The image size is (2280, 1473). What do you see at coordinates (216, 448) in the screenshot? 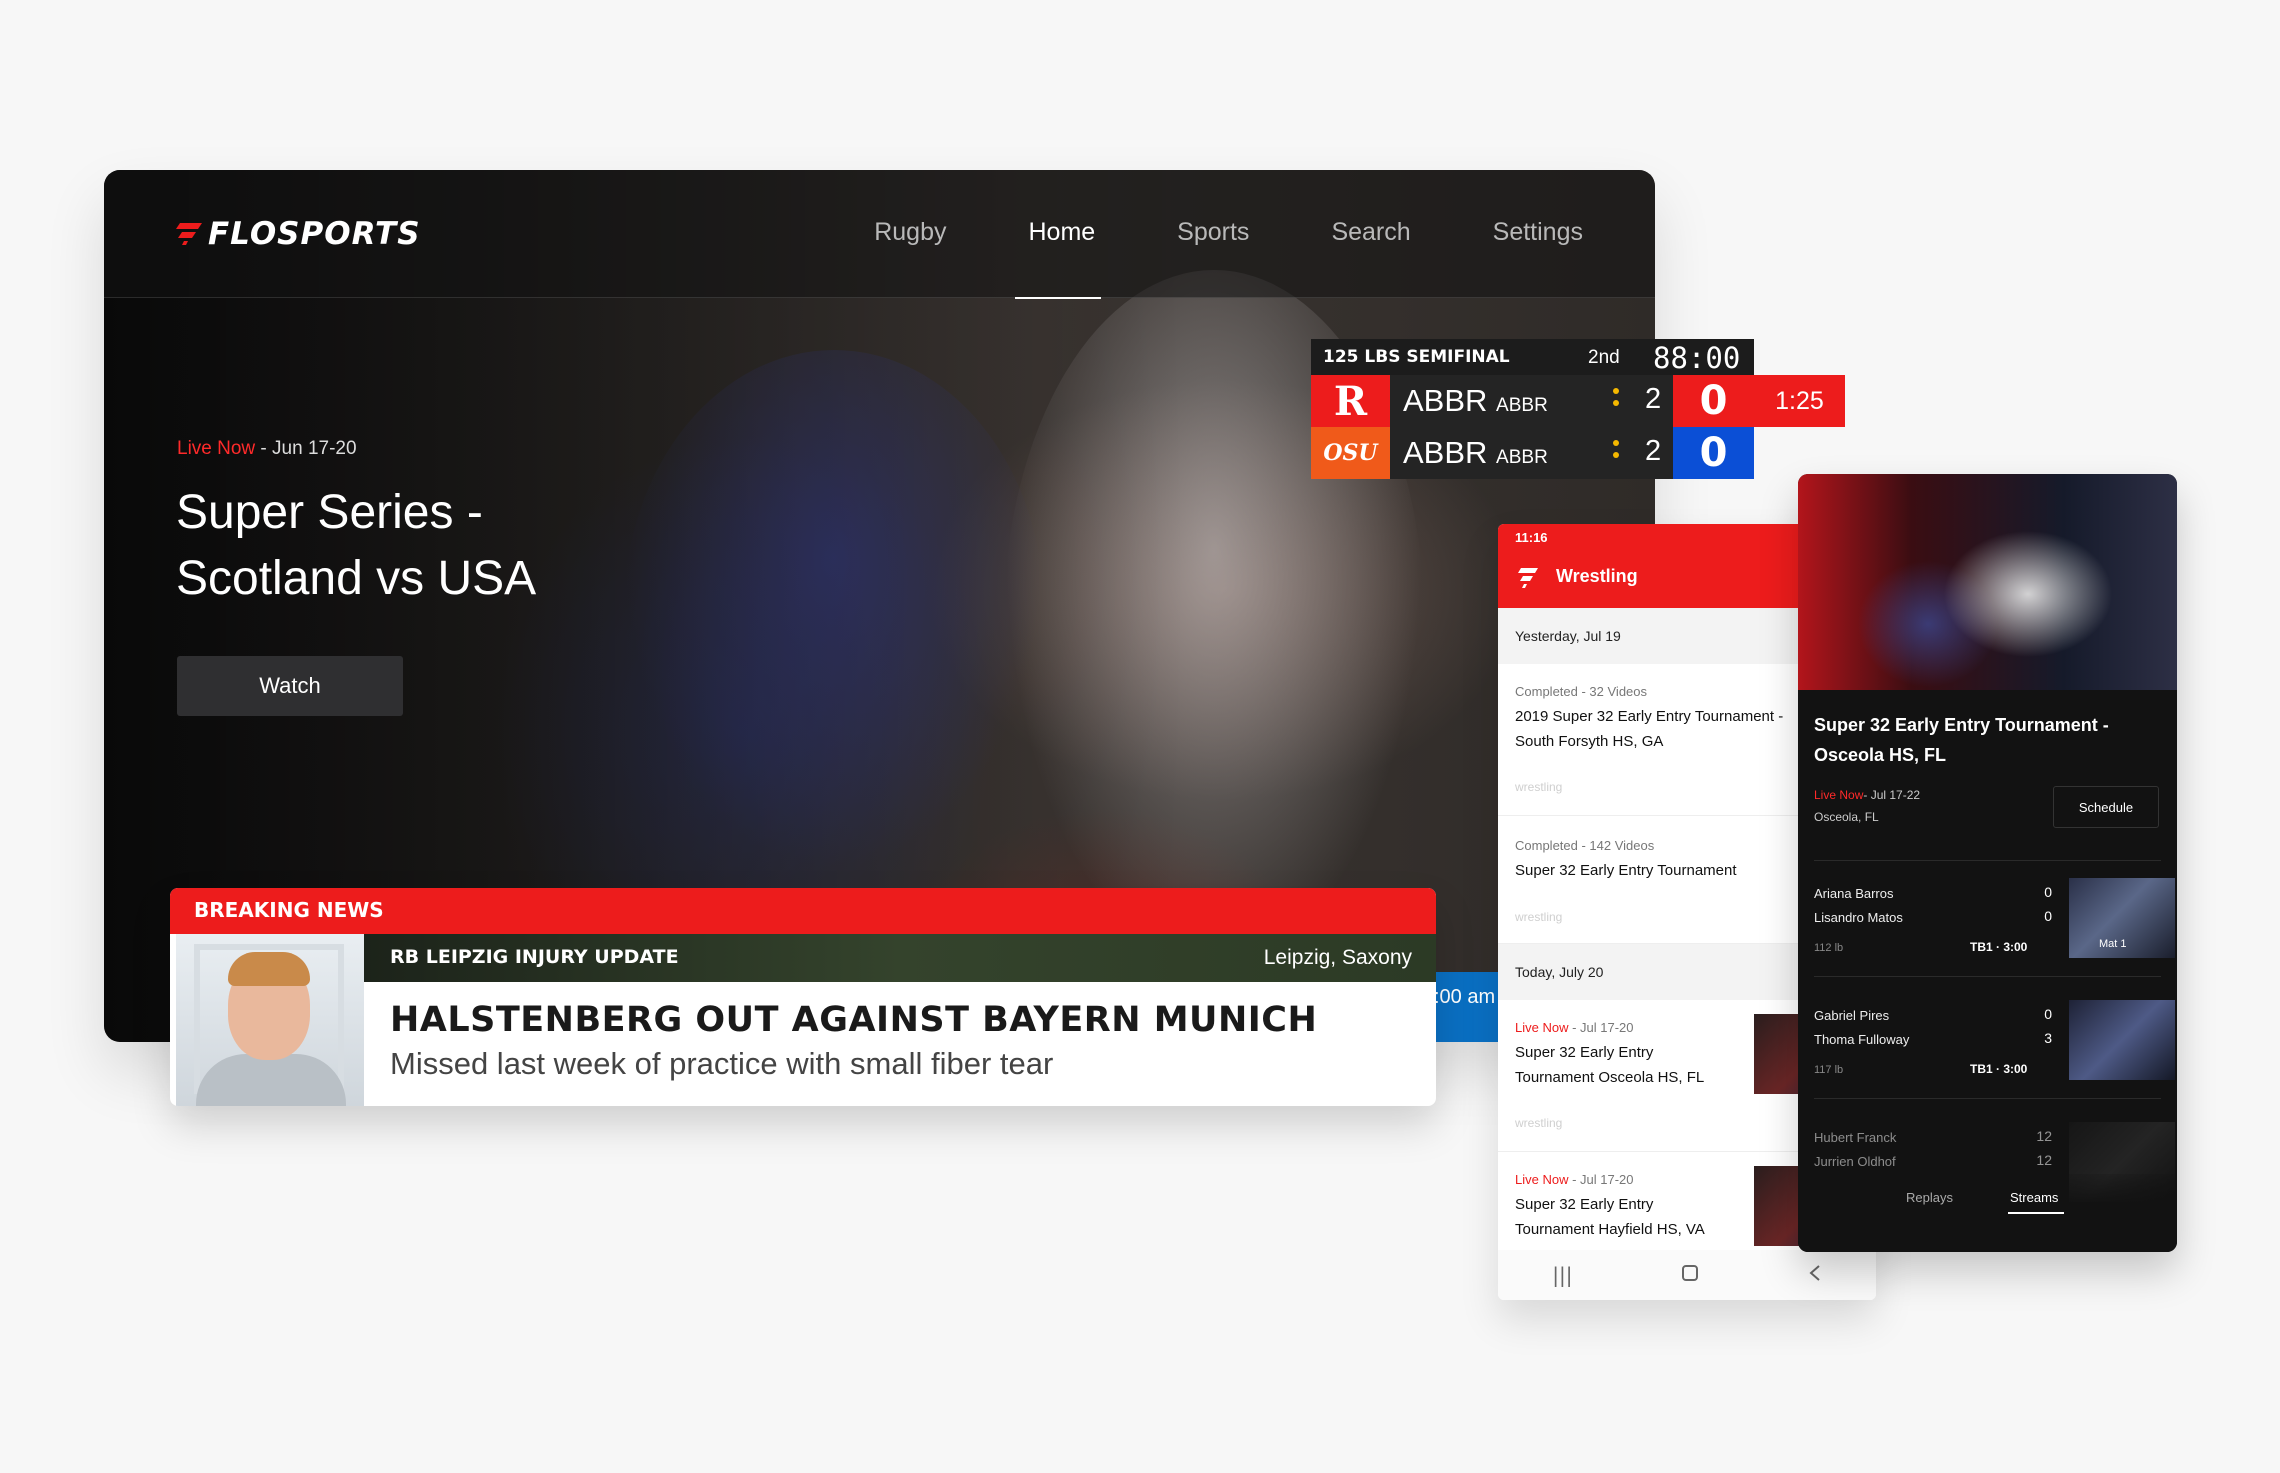
I see `live-now-label: Live Now` at bounding box center [216, 448].